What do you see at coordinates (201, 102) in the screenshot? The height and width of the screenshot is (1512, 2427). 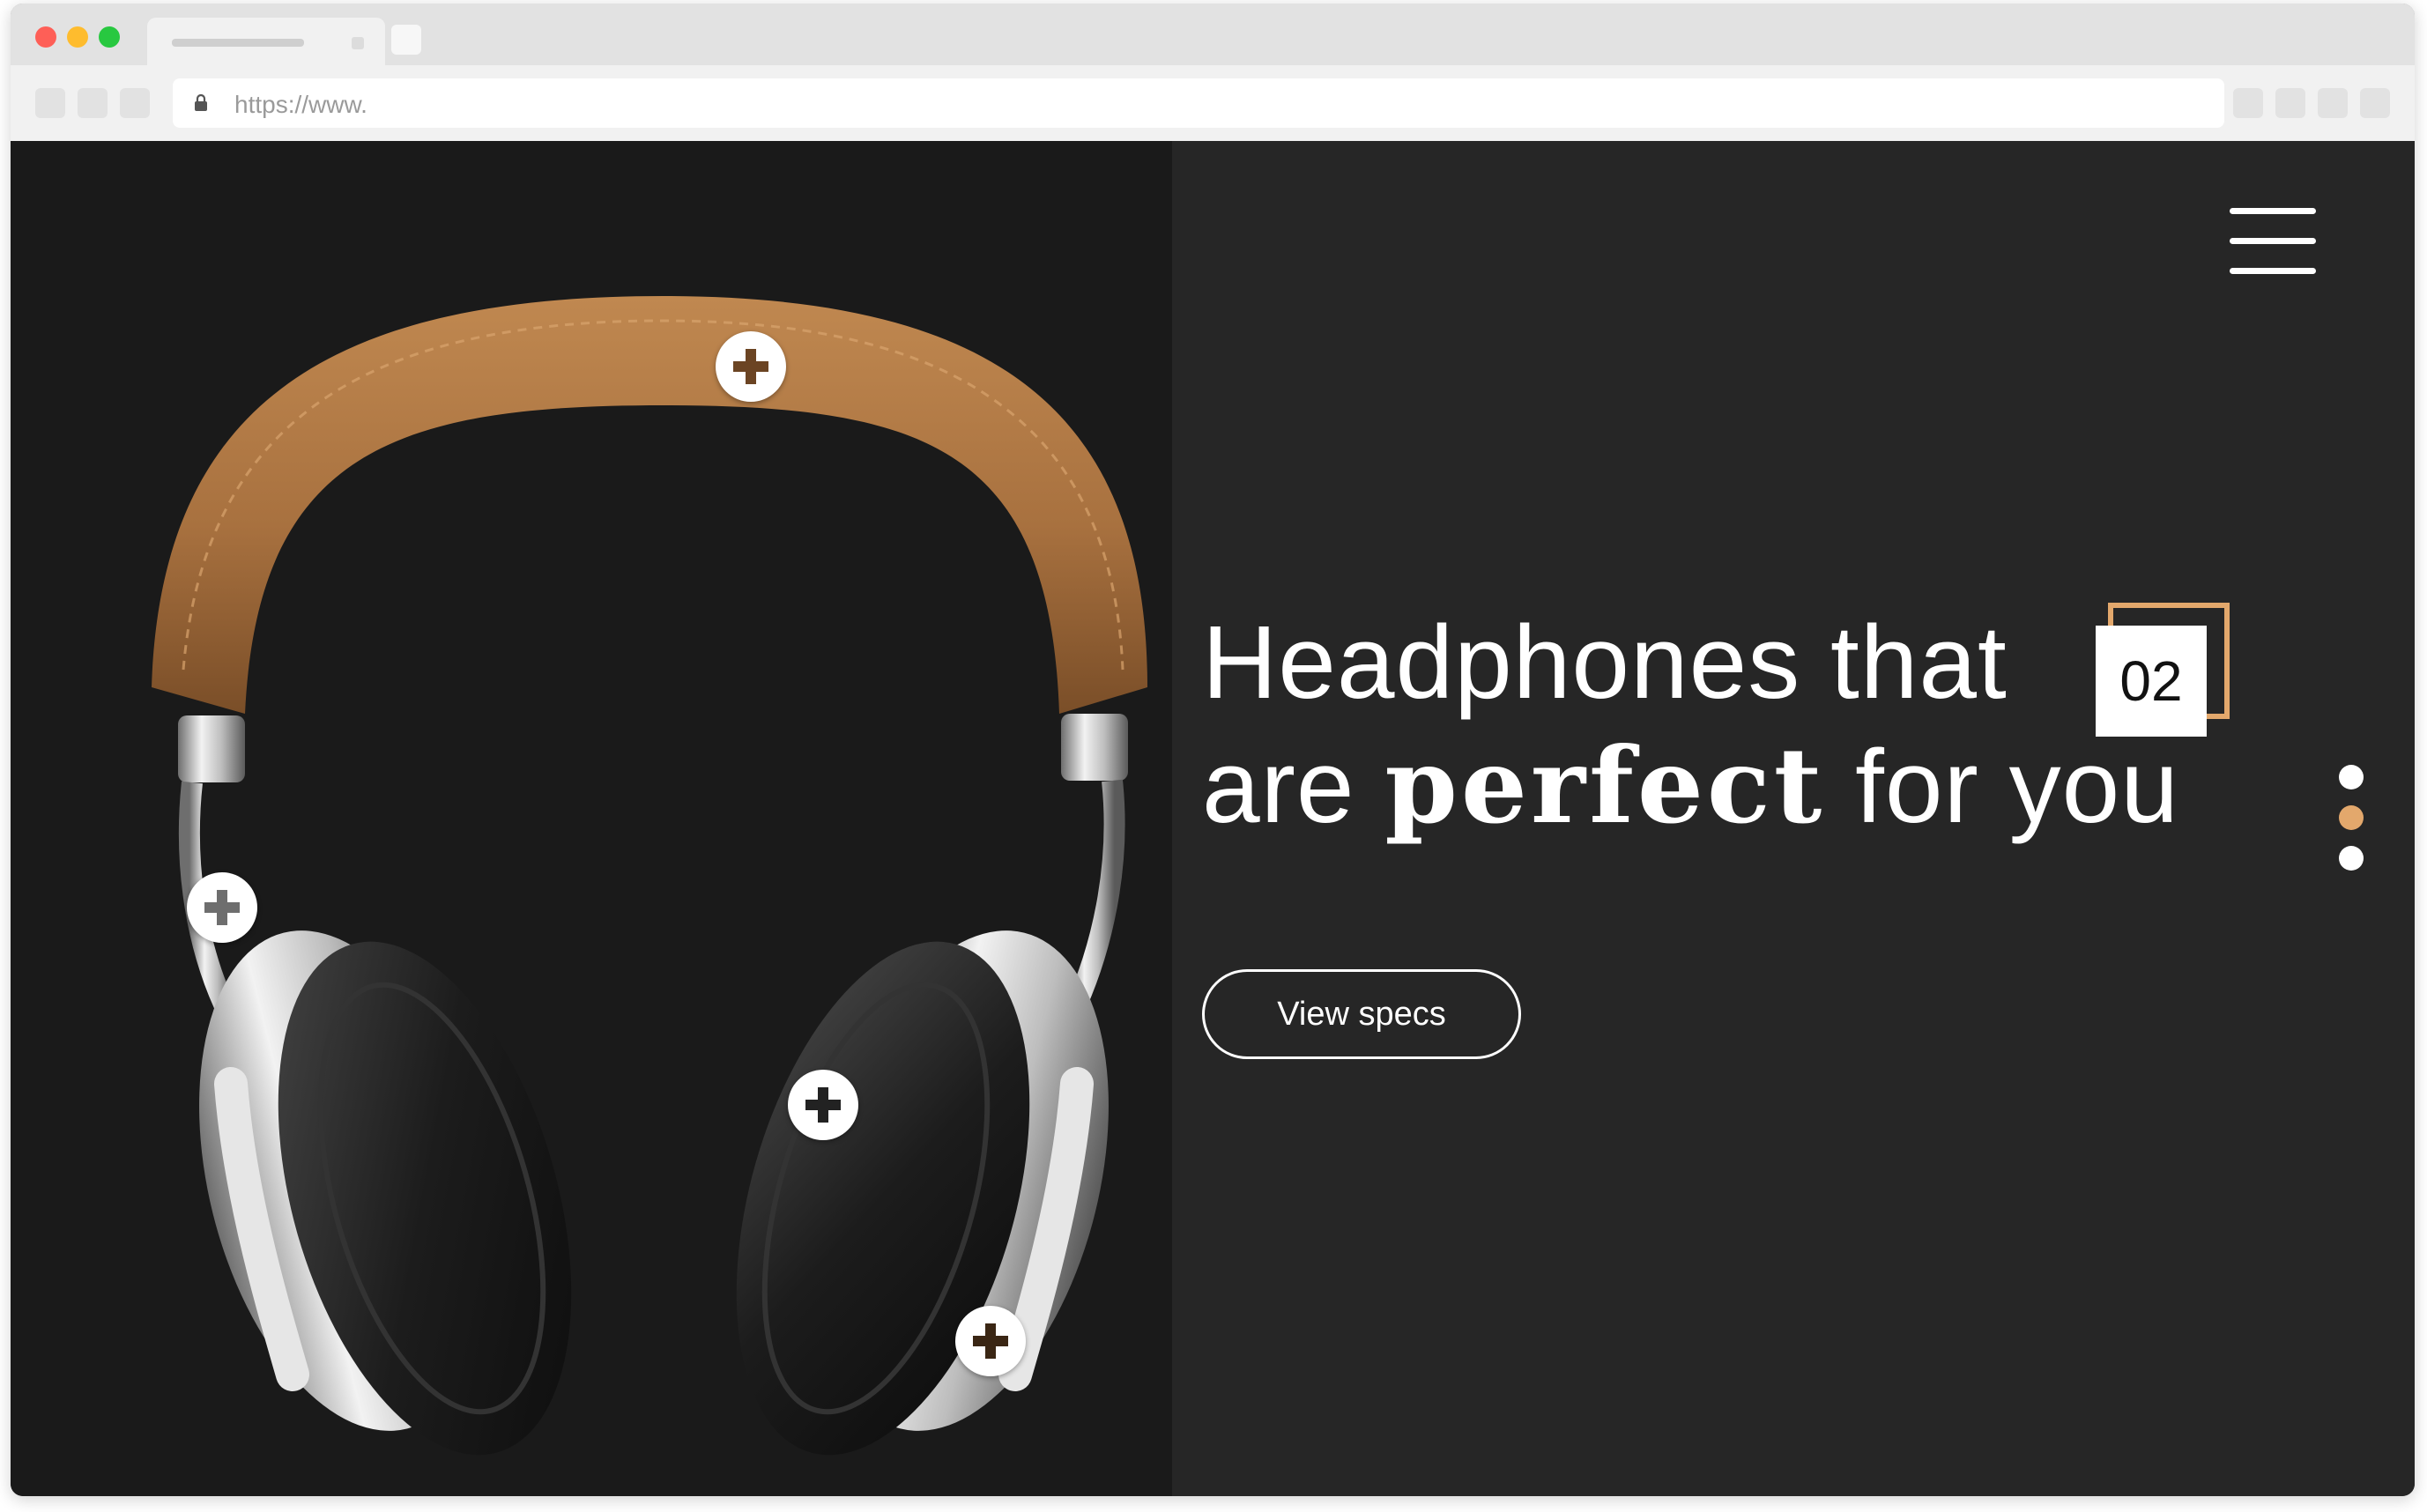 I see `lock-icon` at bounding box center [201, 102].